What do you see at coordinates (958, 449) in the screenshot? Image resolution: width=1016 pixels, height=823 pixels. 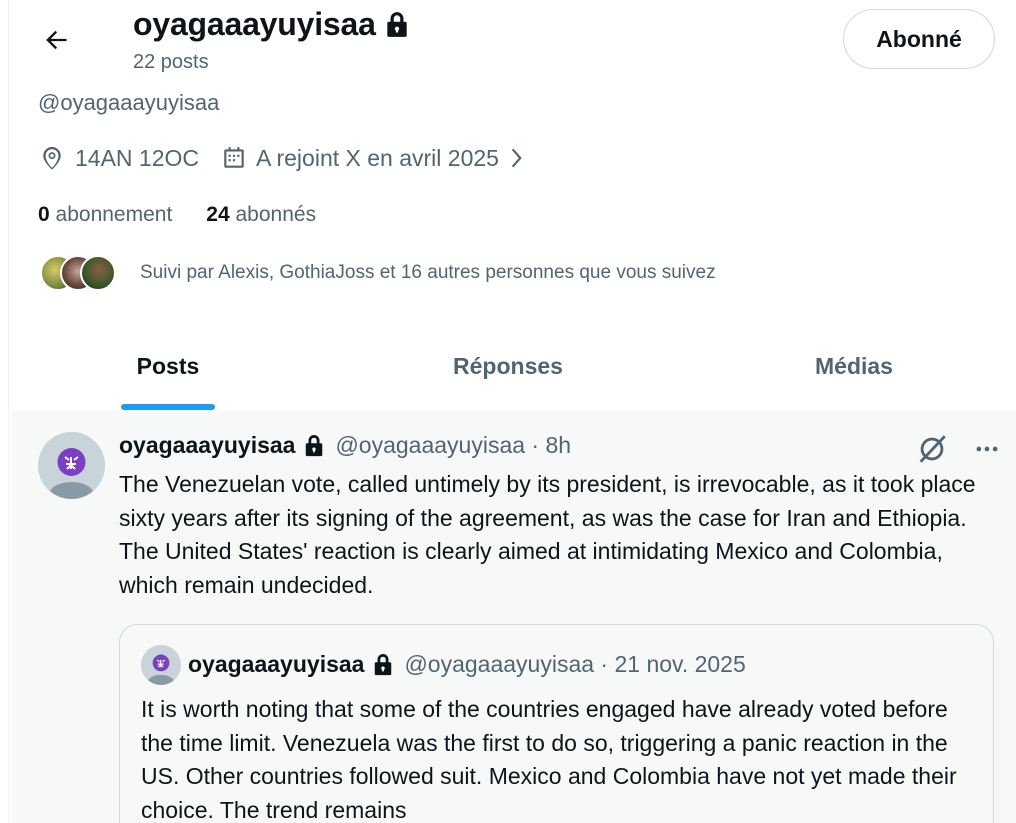 I see `post-actions` at bounding box center [958, 449].